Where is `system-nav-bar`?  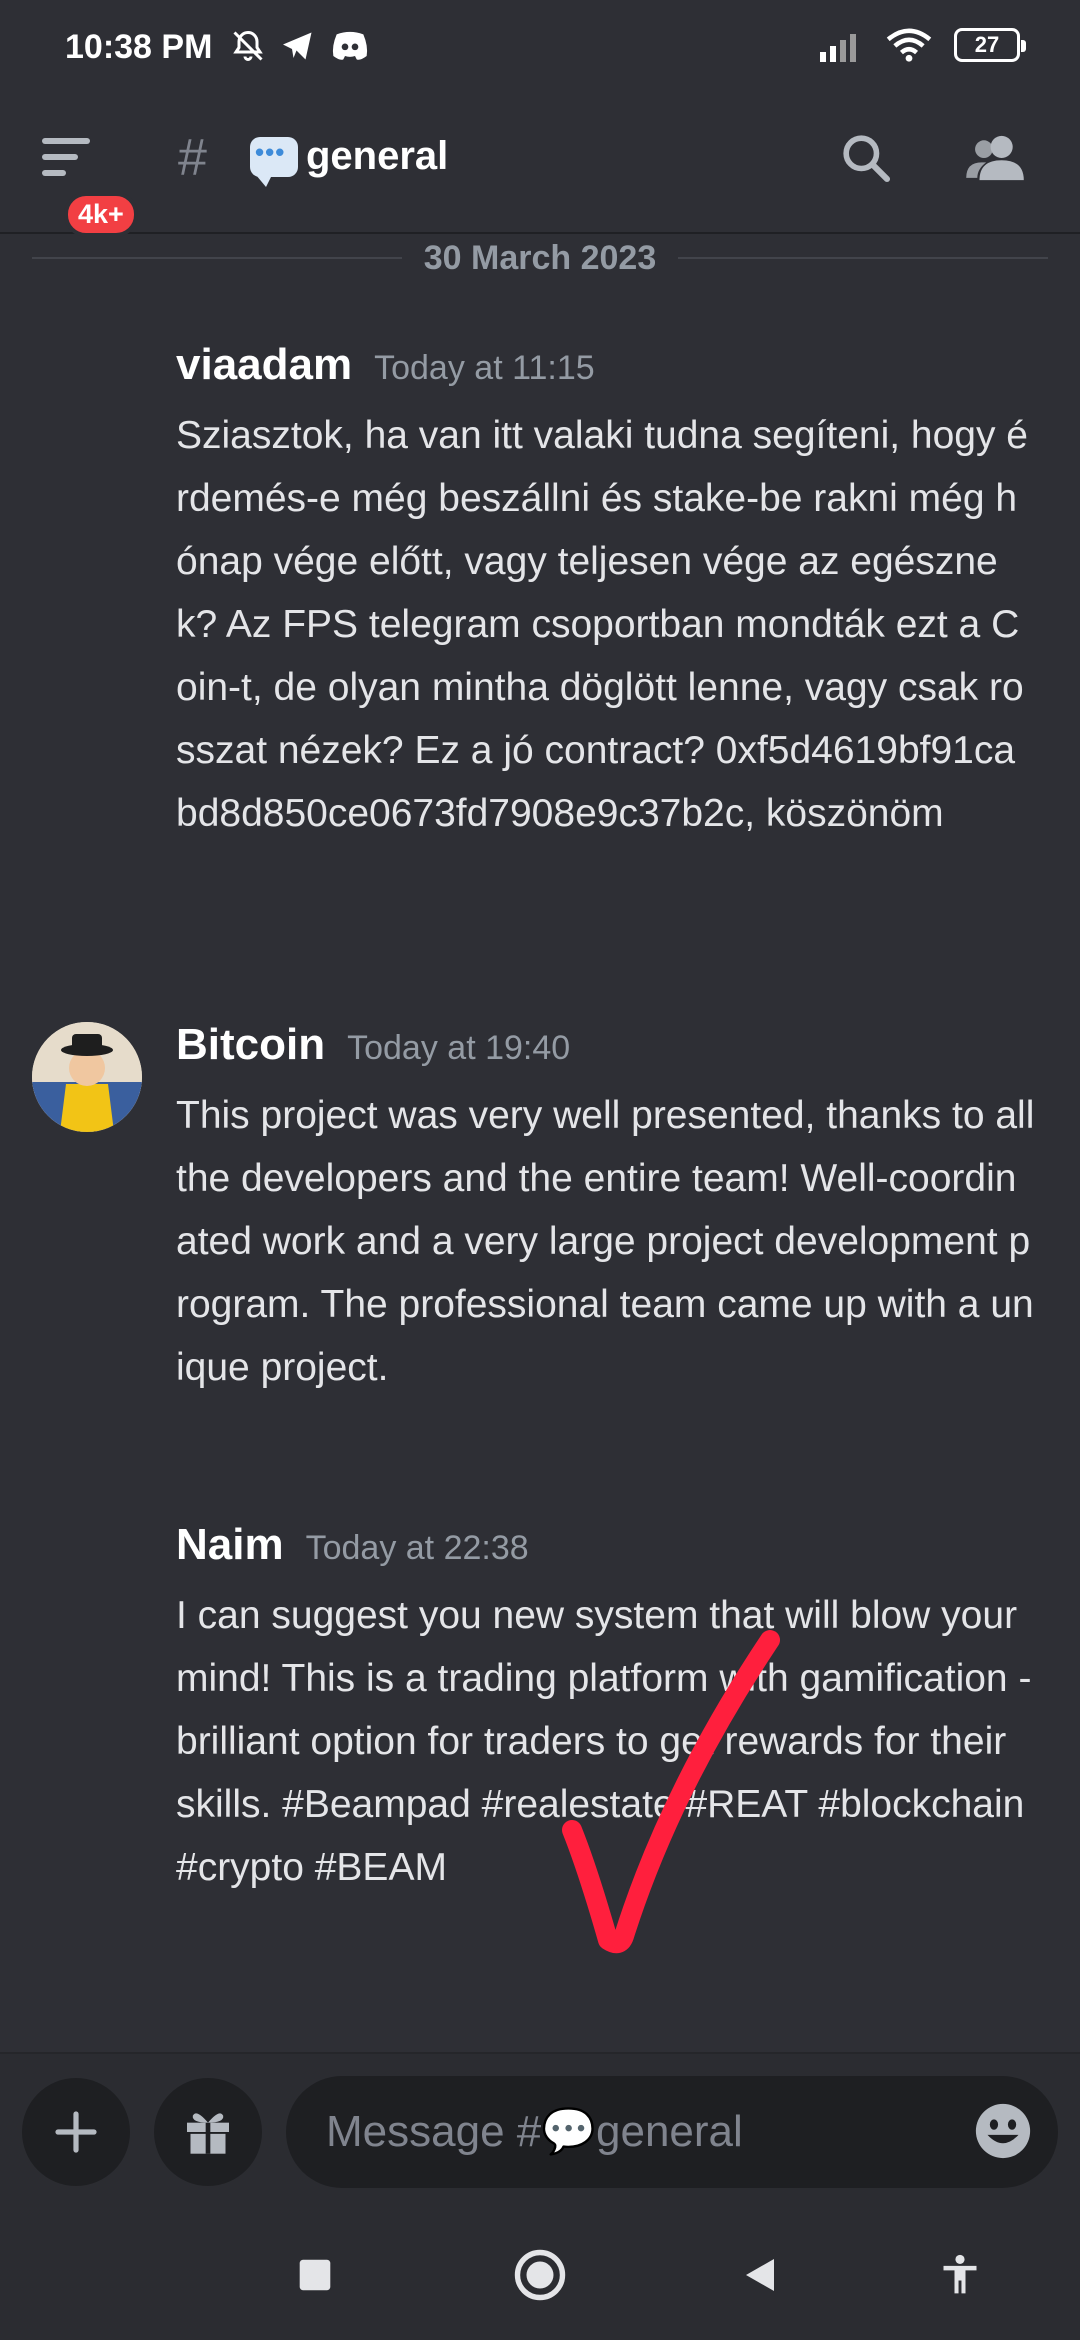 system-nav-bar is located at coordinates (540, 2273).